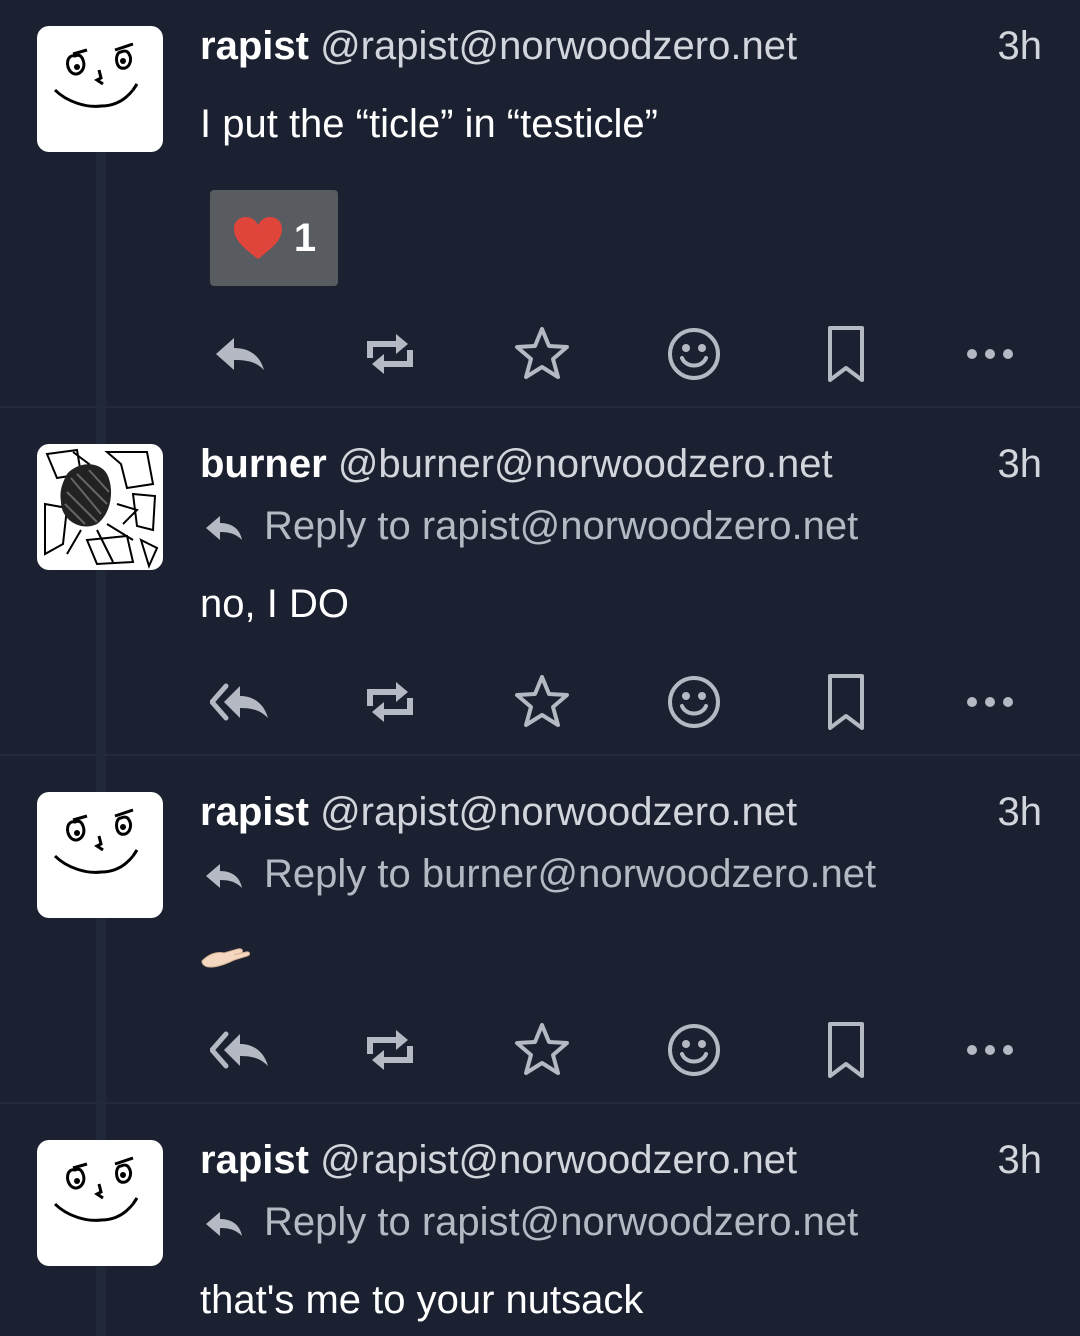  Describe the element at coordinates (305, 237) in the screenshot. I see `reaction-count: 1` at that location.